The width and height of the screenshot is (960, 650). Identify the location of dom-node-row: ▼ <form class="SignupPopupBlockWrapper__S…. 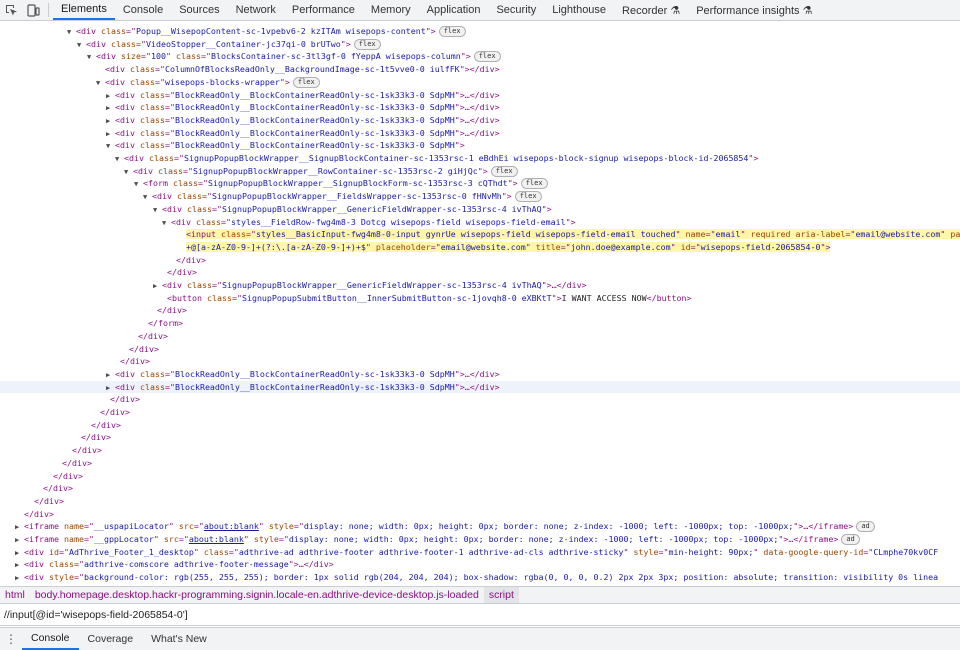
(480, 183).